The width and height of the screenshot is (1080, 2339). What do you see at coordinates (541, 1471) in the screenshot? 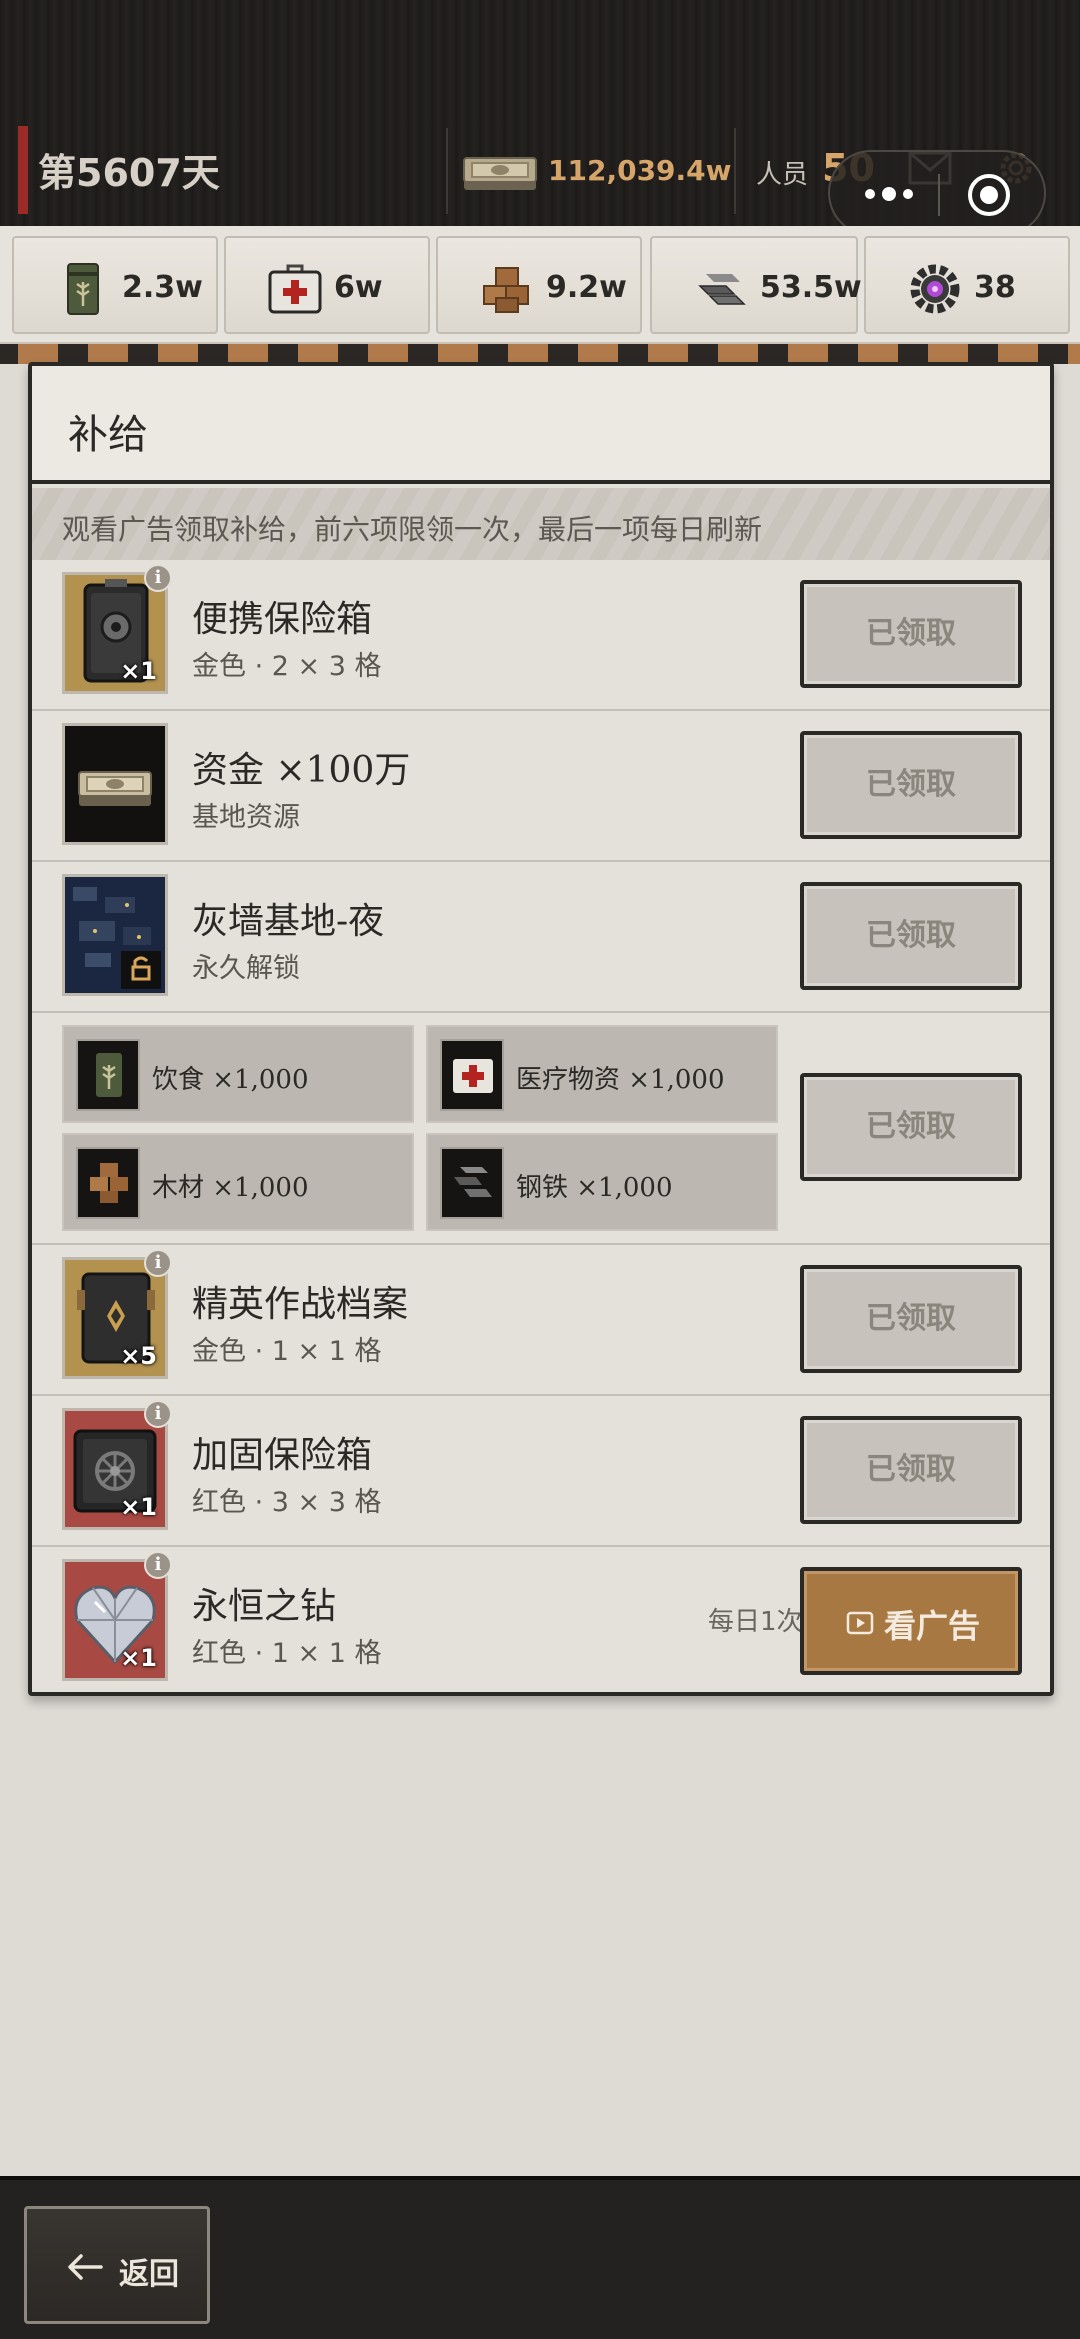
I see `supply-row: ×1 i 加固保险箱 红色 · 3 × 3 格 已领取` at bounding box center [541, 1471].